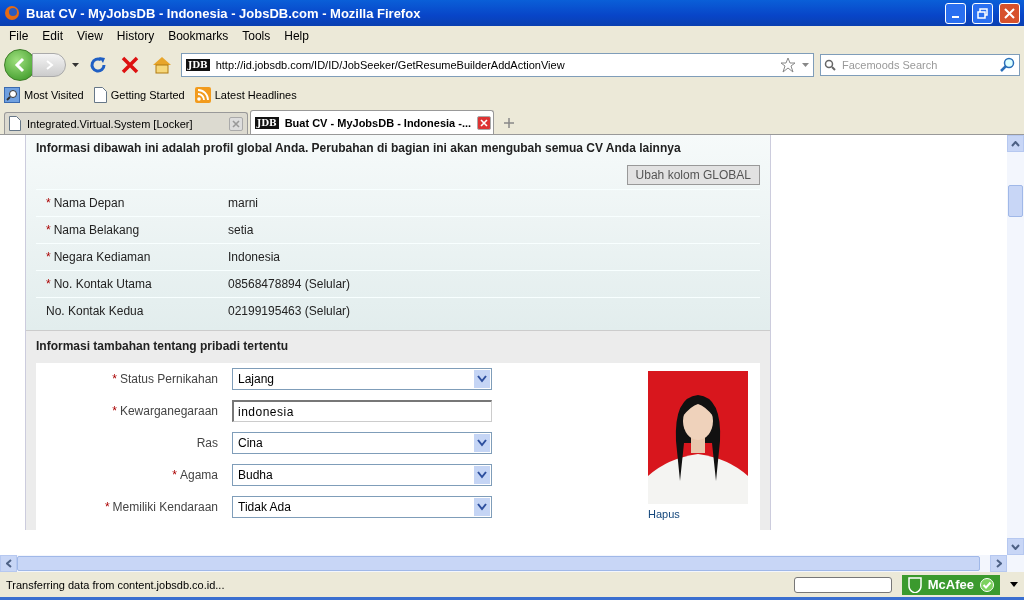  I want to click on restore-icon, so click(982, 13).